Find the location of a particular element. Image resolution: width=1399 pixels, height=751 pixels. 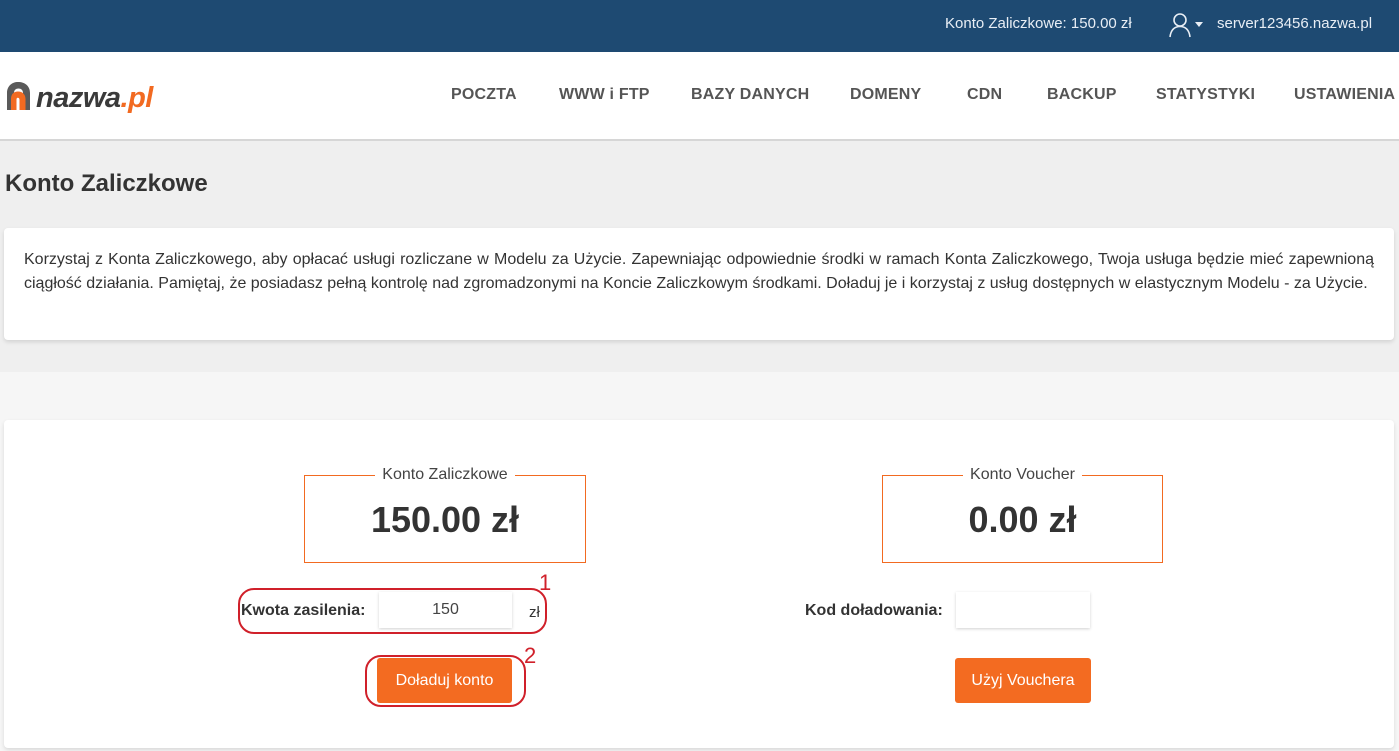

annotation-outline-button is located at coordinates (445, 681).